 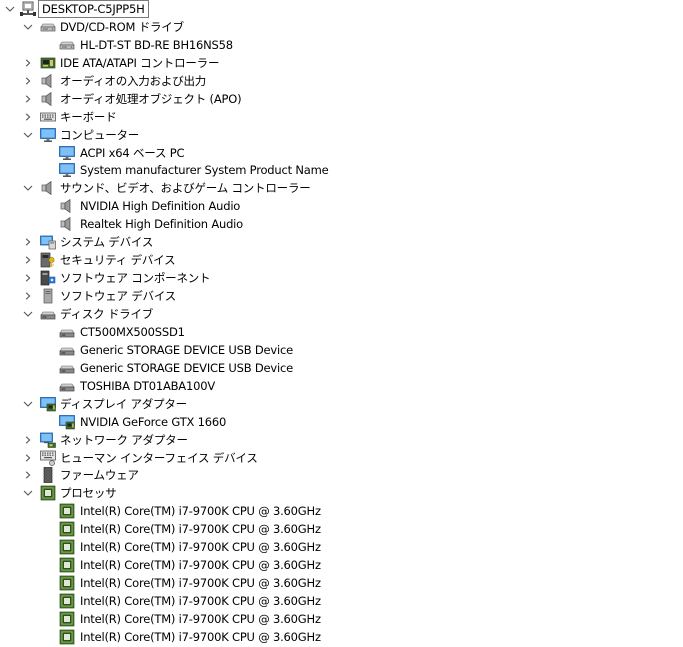 What do you see at coordinates (135, 278) in the screenshot?
I see `tree-item-label: ソフトウェア コンポーネント` at bounding box center [135, 278].